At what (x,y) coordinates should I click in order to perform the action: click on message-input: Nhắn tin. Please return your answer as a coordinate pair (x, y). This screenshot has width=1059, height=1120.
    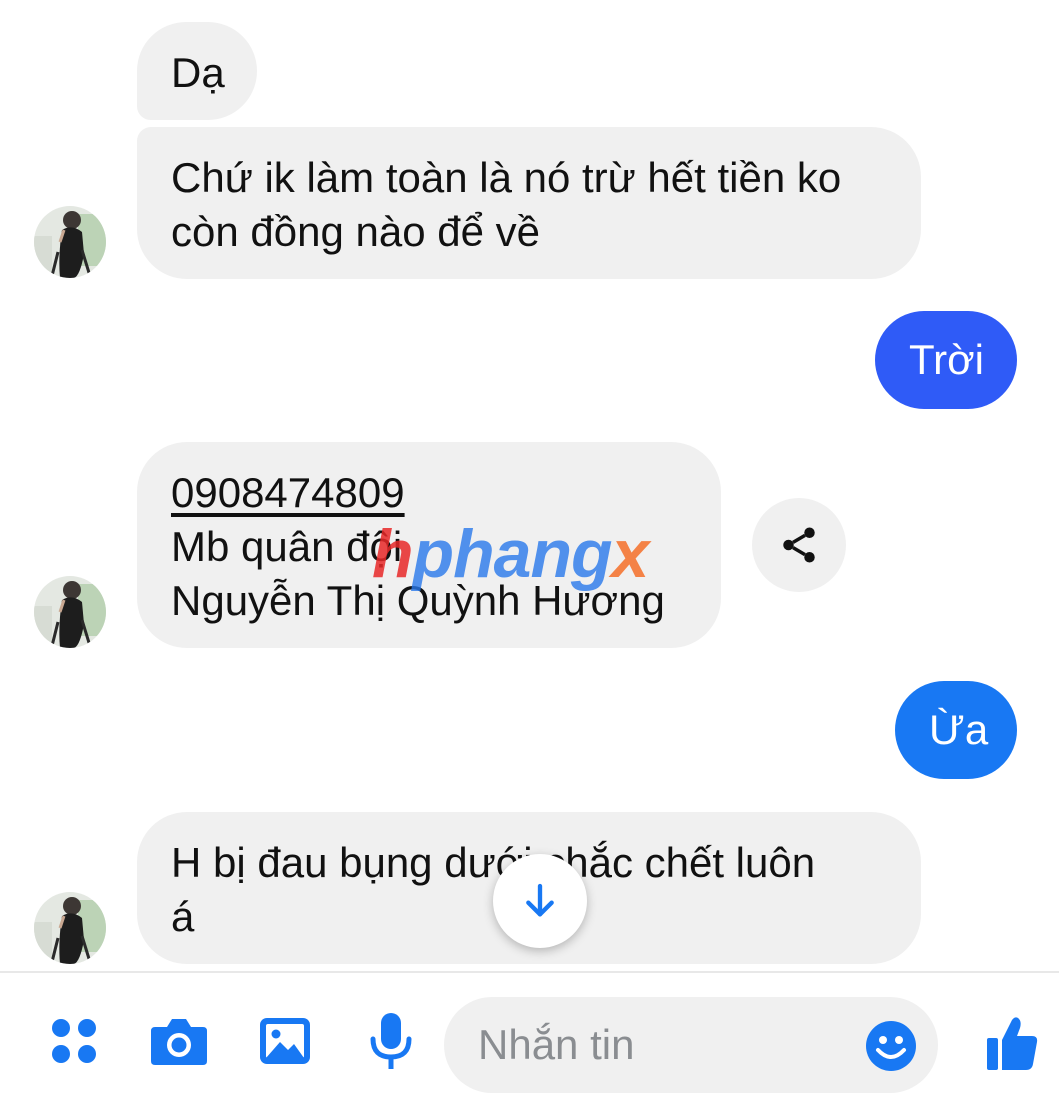
    Looking at the image, I should click on (691, 1045).